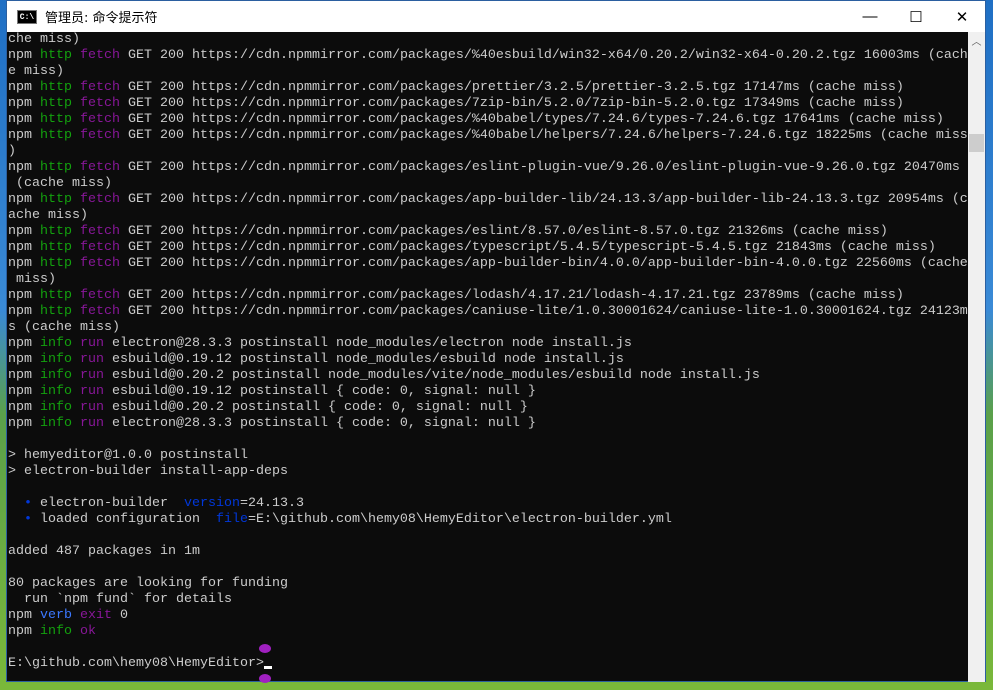  Describe the element at coordinates (976, 357) in the screenshot. I see `vertical-scrollbar: ︿` at that location.